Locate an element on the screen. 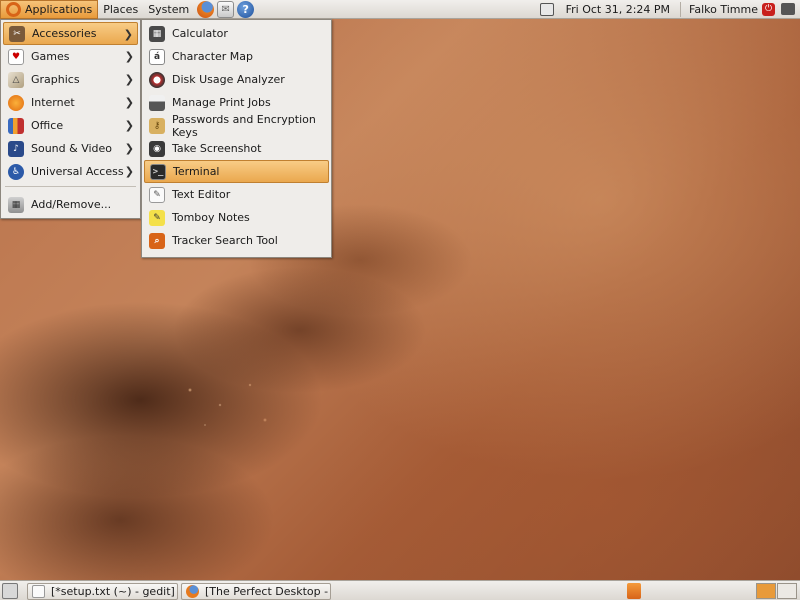  terminal-icon: >_ is located at coordinates (158, 171).